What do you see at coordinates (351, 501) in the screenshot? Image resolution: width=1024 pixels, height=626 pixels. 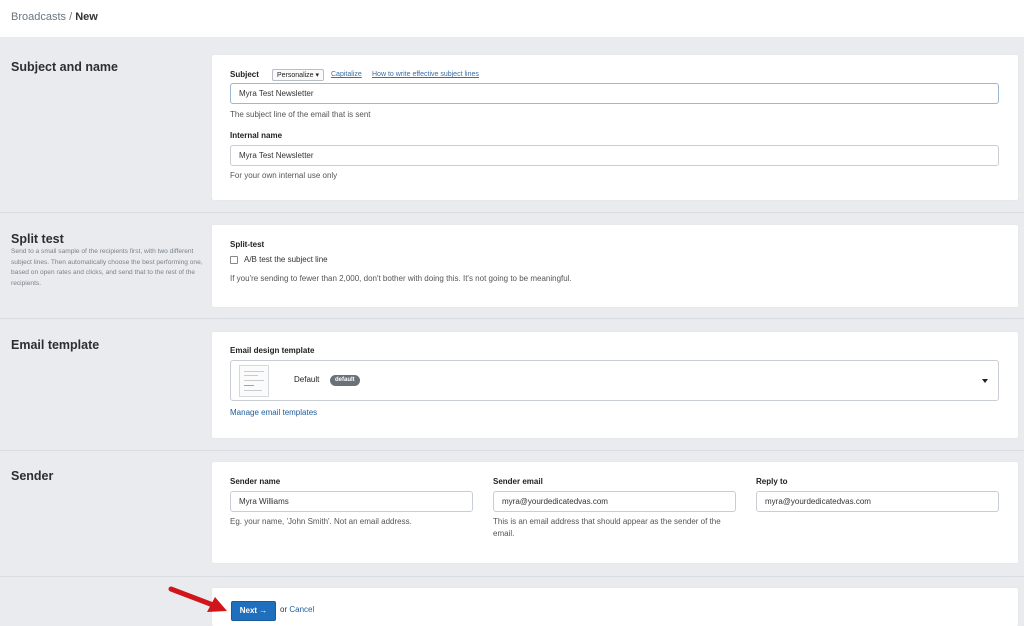 I see `sender-name-input: Myra Williams` at bounding box center [351, 501].